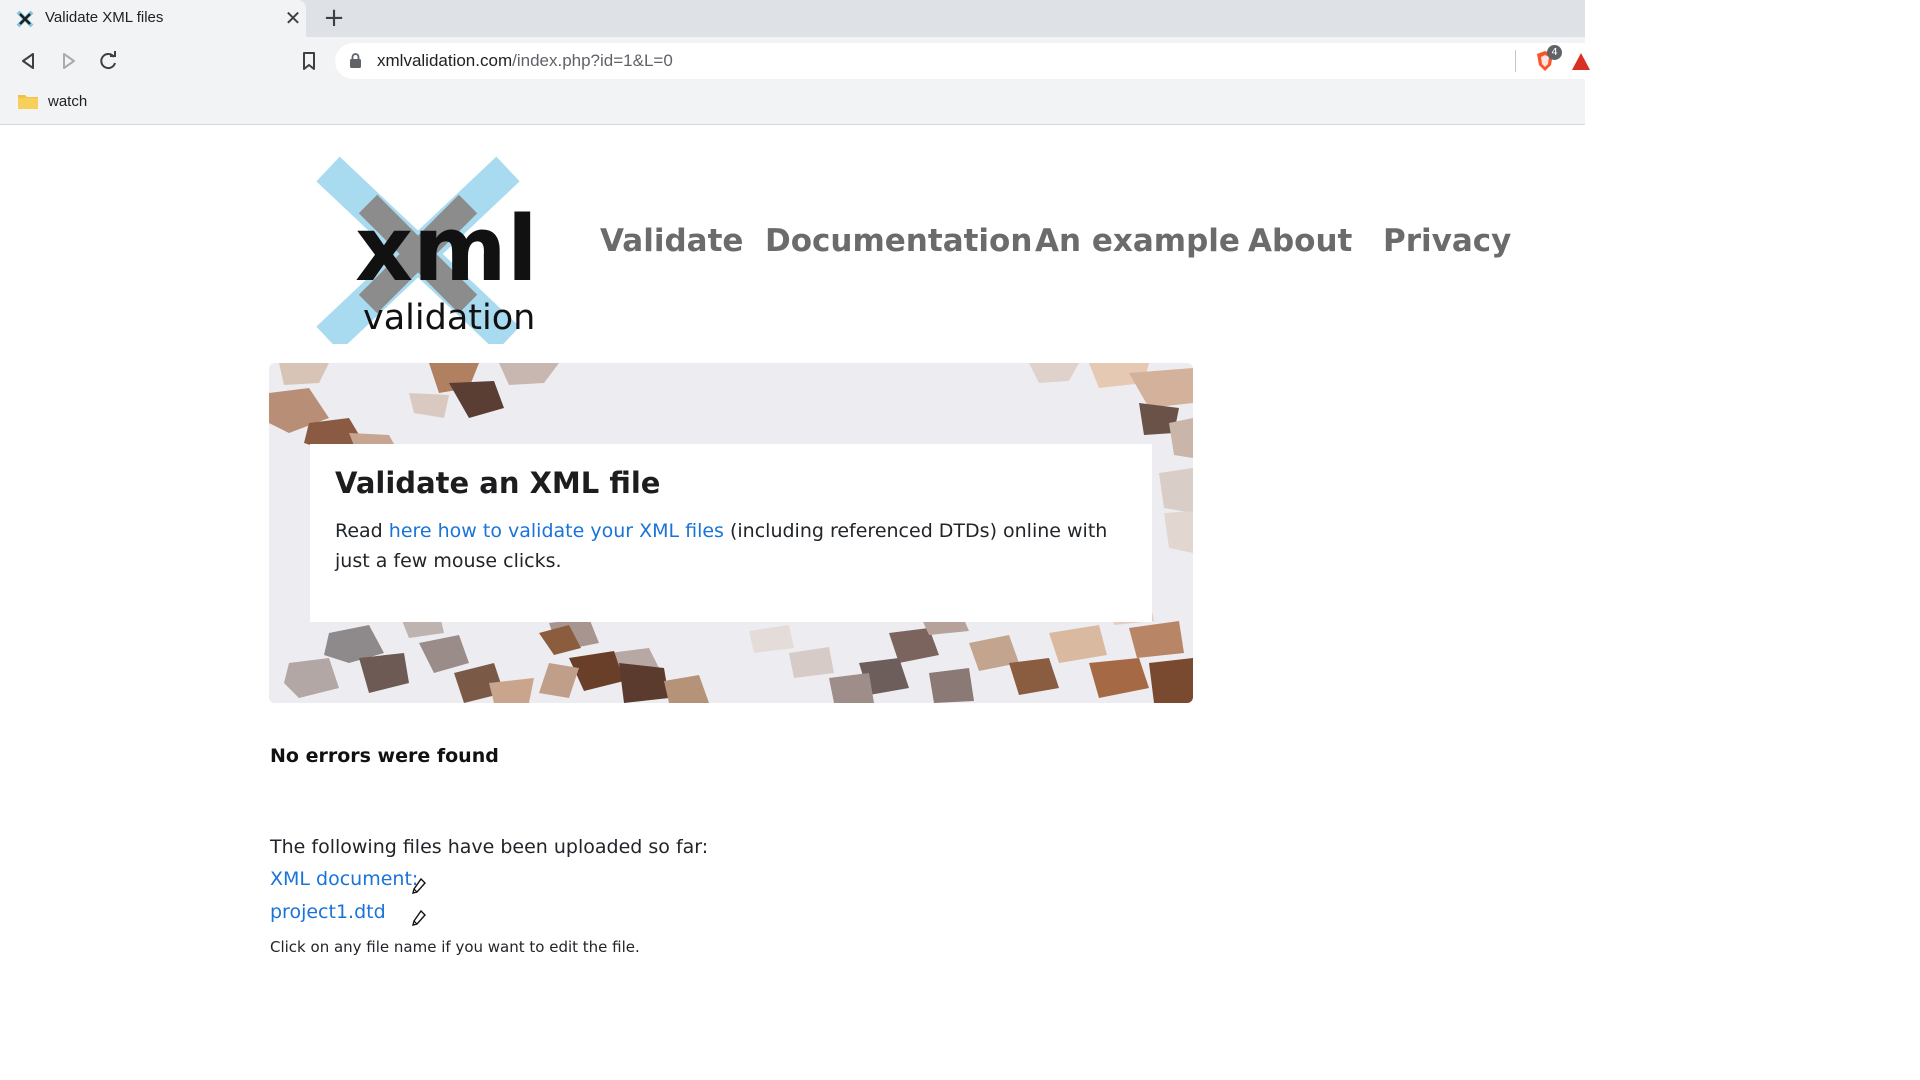 This screenshot has width=1920, height=1080. What do you see at coordinates (293, 18) in the screenshot?
I see `close-tab-icon: ✕` at bounding box center [293, 18].